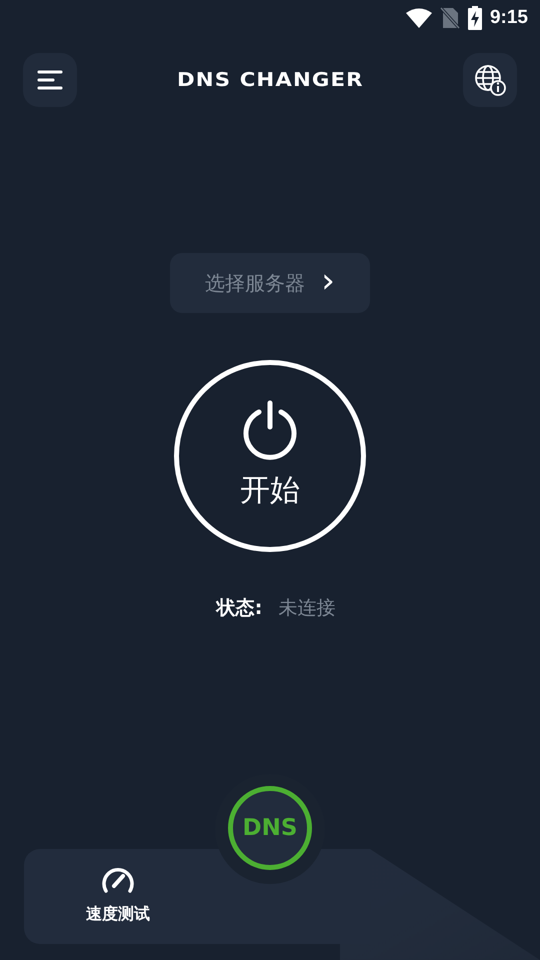 The image size is (540, 960). Describe the element at coordinates (475, 18) in the screenshot. I see `battery-charging-icon` at that location.